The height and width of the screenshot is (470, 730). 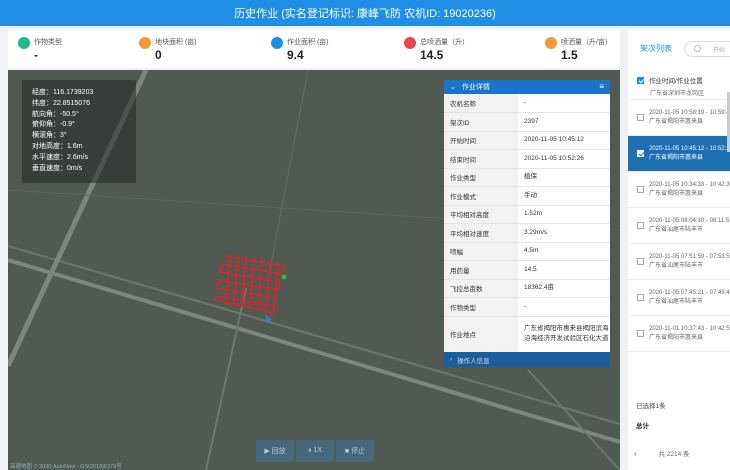 I want to click on details-title: 作业详情, so click(x=475, y=87).